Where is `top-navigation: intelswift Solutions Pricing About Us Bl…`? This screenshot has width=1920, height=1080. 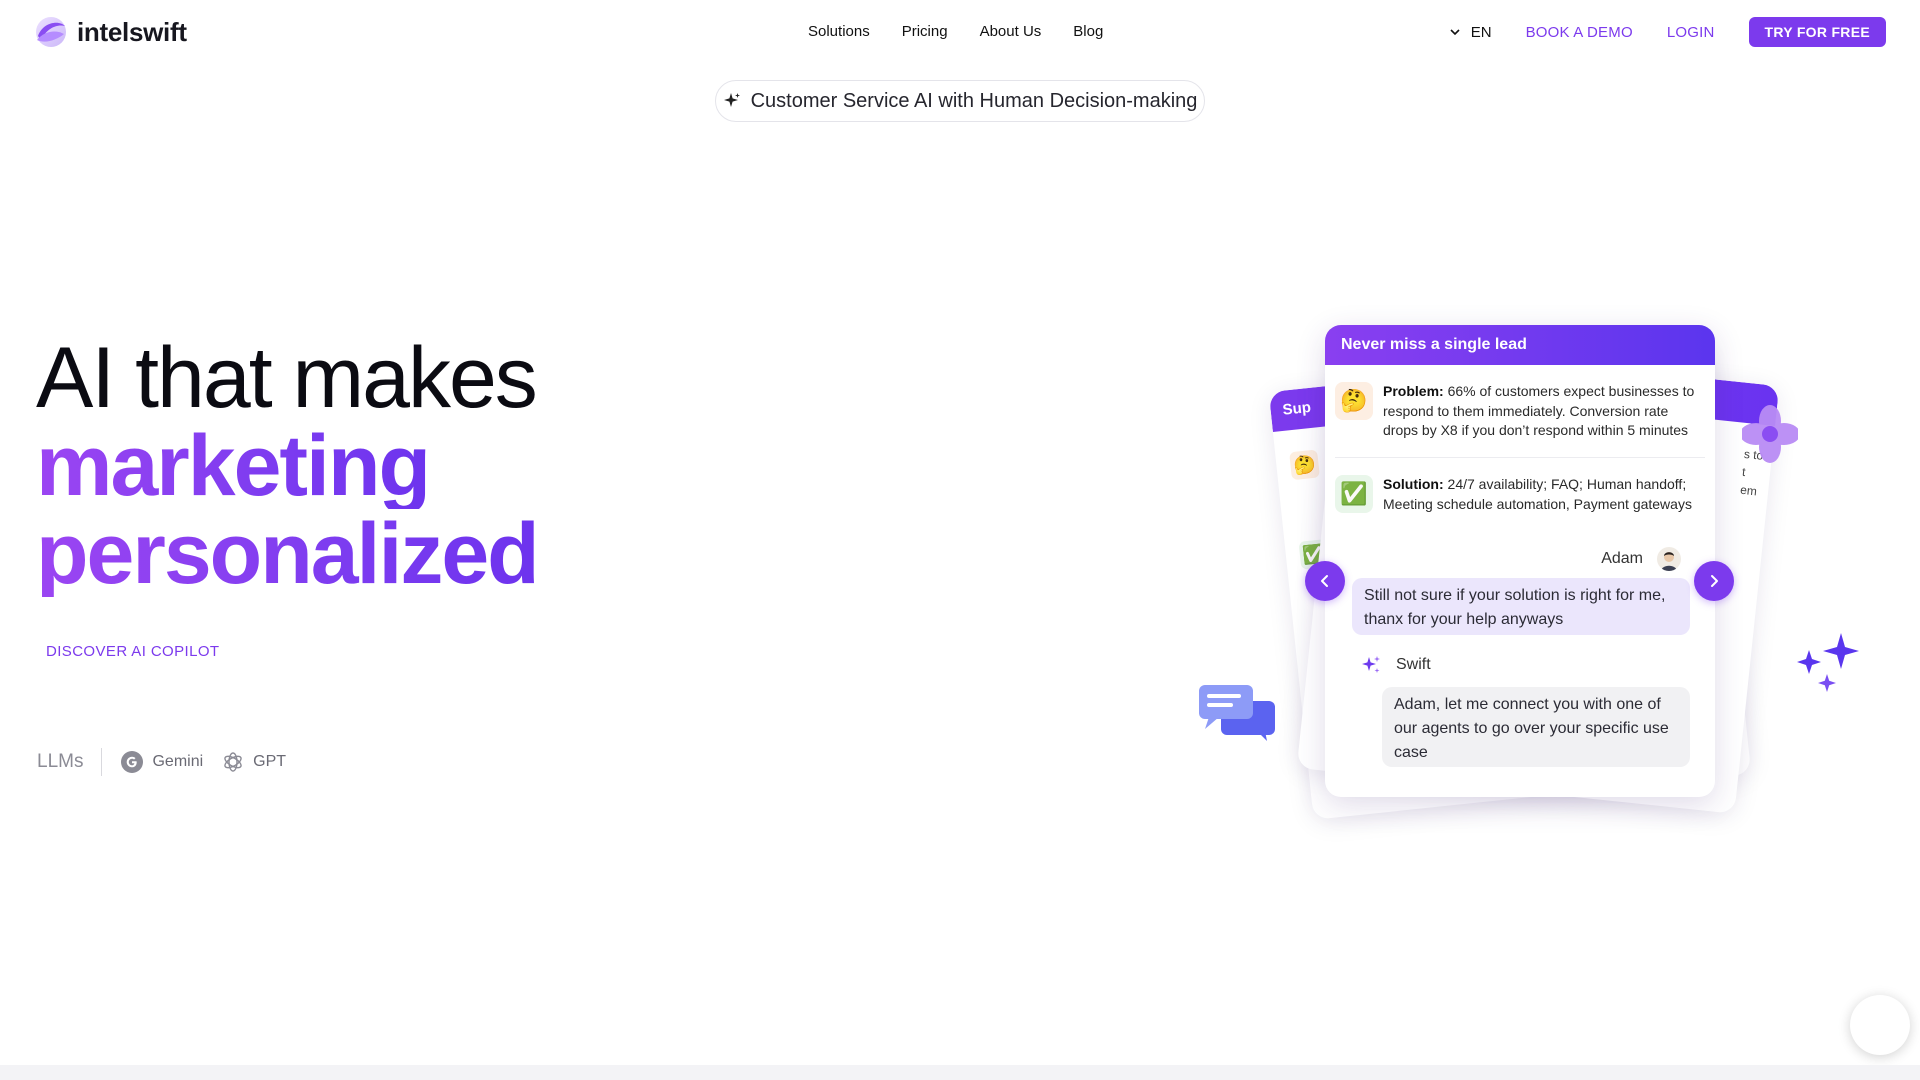 top-navigation: intelswift Solutions Pricing About Us Bl… is located at coordinates (960, 32).